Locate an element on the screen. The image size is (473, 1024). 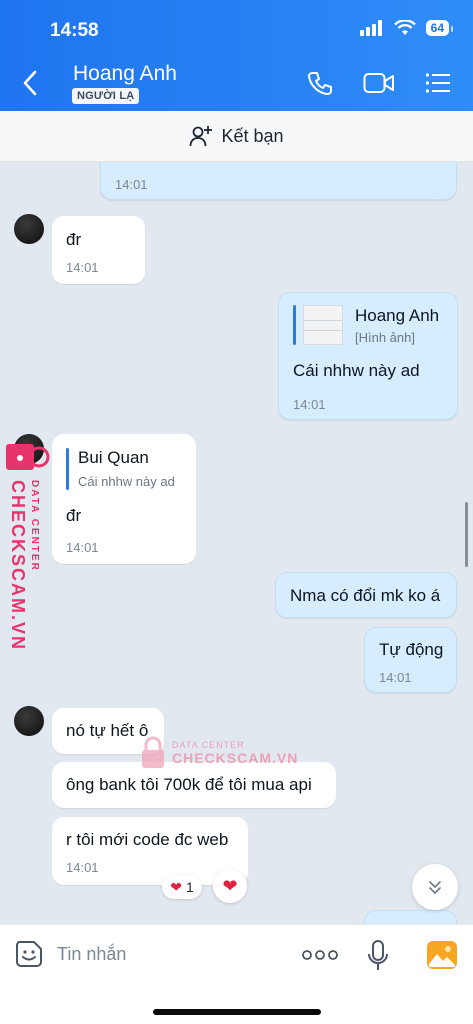
sticker-emoji-icon is located at coordinates (29, 954).